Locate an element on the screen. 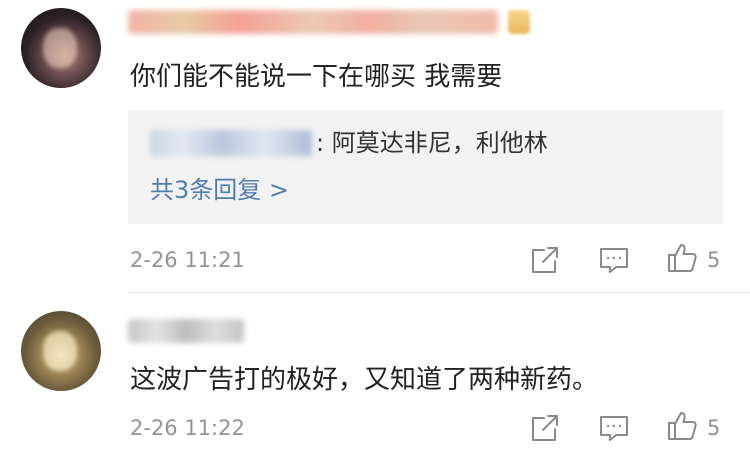 The image size is (750, 455). comment-timestamp: 2-26 11:22 is located at coordinates (187, 428).